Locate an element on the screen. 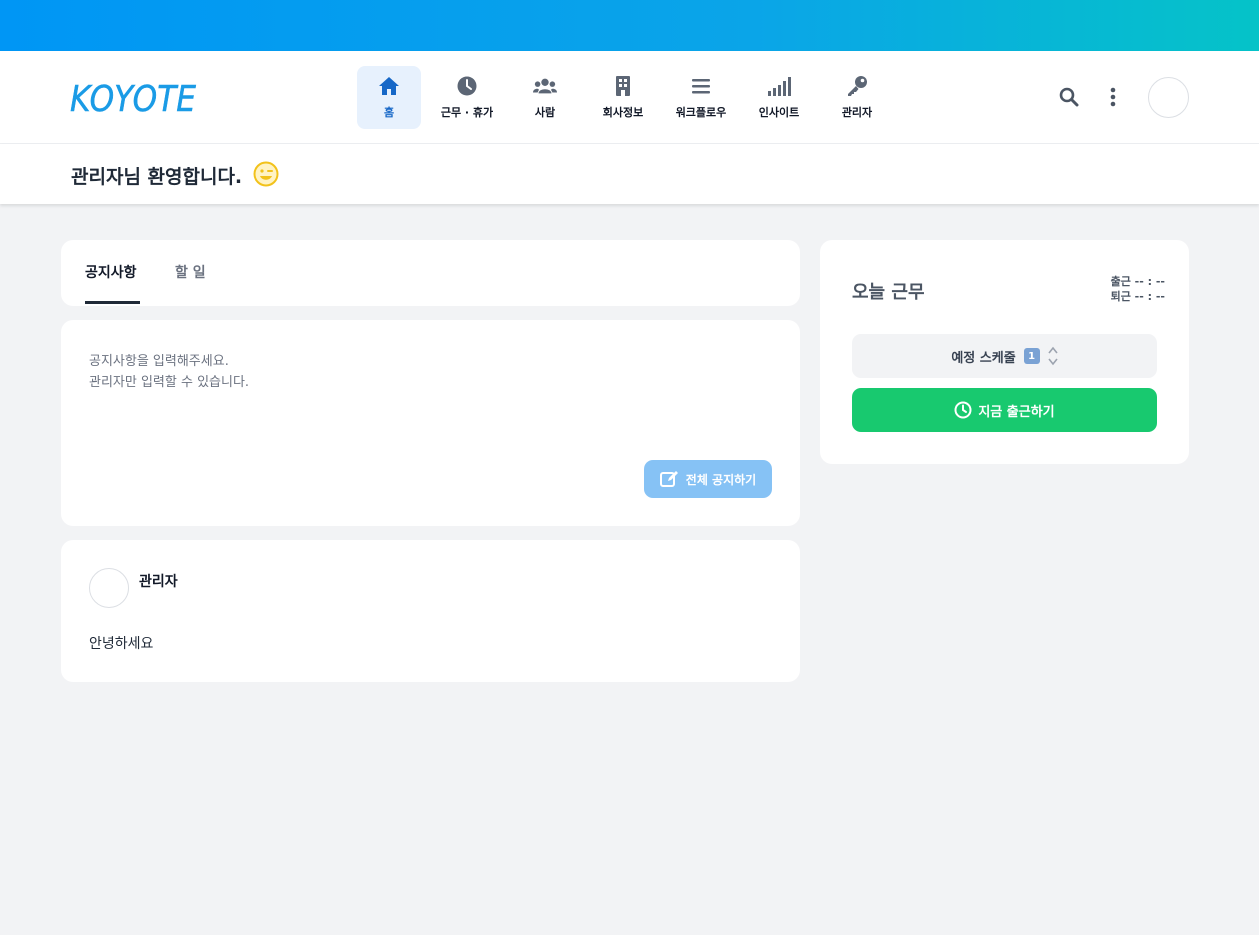 The height and width of the screenshot is (935, 1259). building-icon is located at coordinates (623, 86).